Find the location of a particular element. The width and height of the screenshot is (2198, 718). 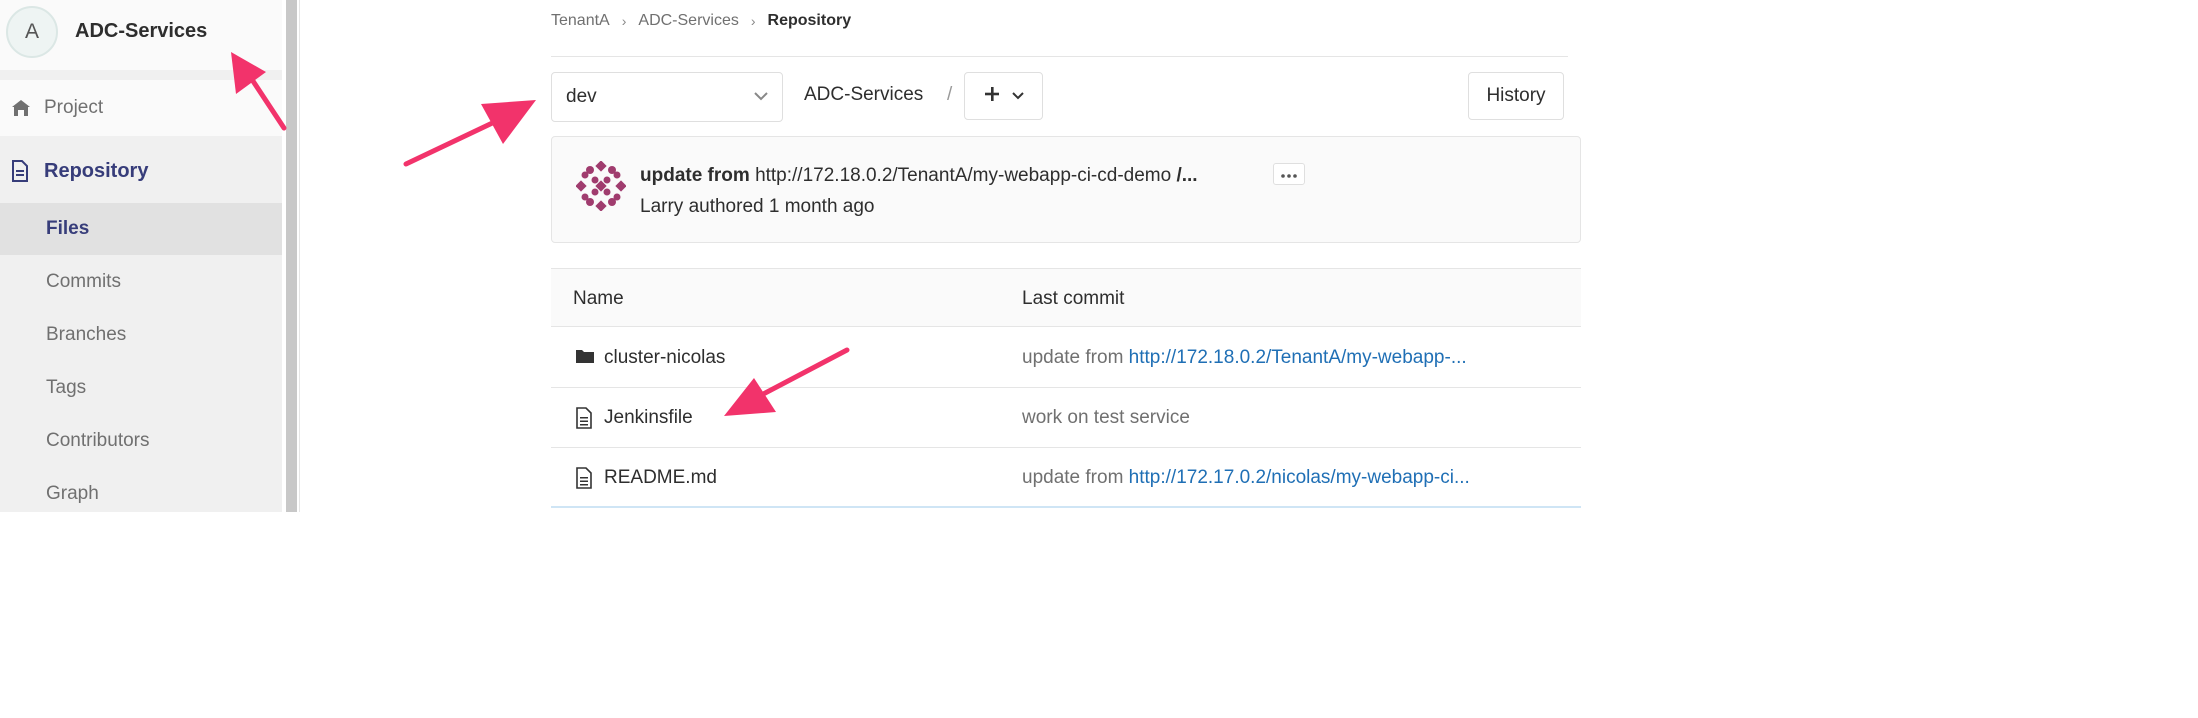

commit-title-prefix: update from is located at coordinates (695, 175).